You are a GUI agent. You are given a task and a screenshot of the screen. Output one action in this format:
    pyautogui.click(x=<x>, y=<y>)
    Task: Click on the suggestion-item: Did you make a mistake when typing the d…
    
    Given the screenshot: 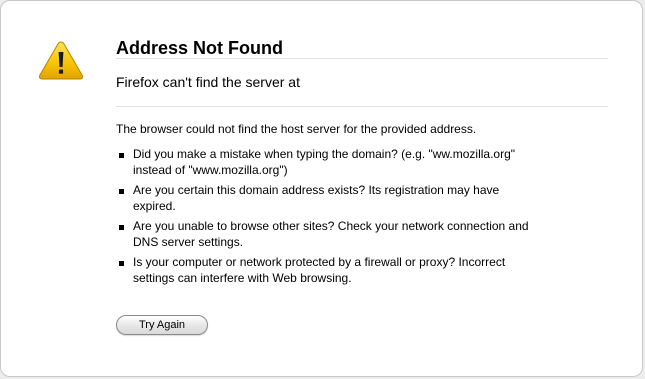 What is the action you would take?
    pyautogui.click(x=356, y=162)
    